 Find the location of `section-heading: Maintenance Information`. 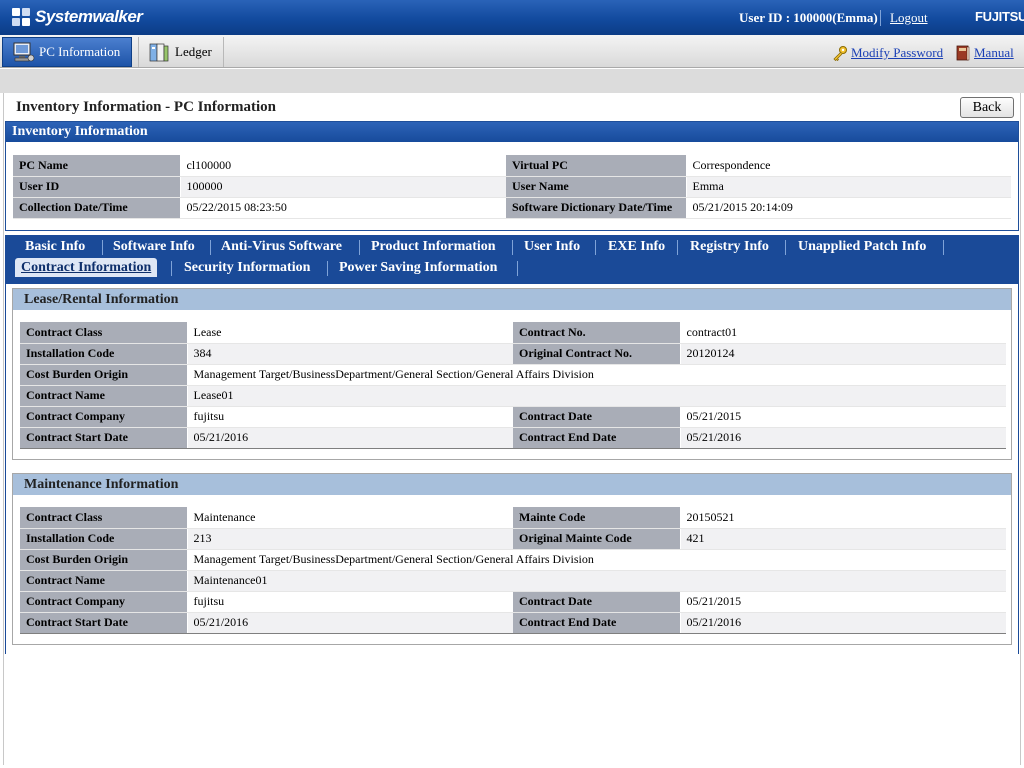

section-heading: Maintenance Information is located at coordinates (512, 484).